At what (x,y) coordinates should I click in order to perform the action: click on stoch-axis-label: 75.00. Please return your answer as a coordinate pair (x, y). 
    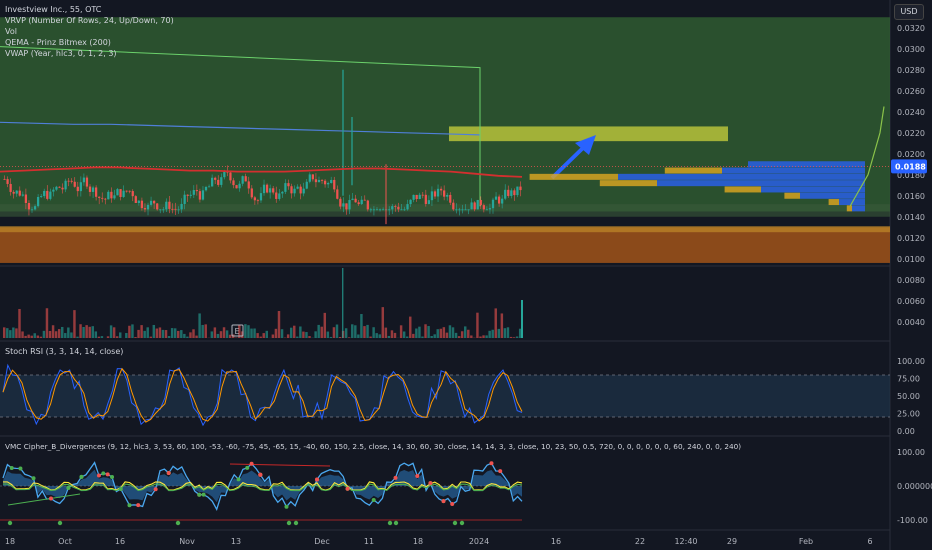
    Looking at the image, I should click on (908, 379).